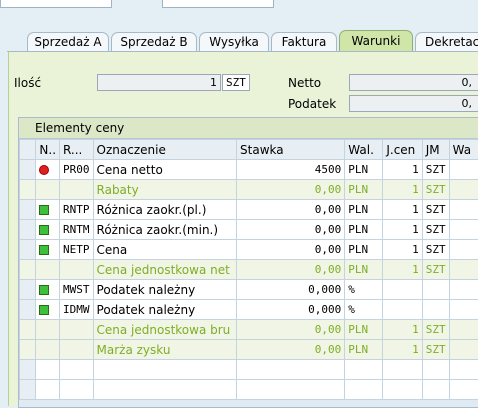  I want to click on table-row: Cena jednostkowa bru0,00PLN1SZT, so click(249, 330).